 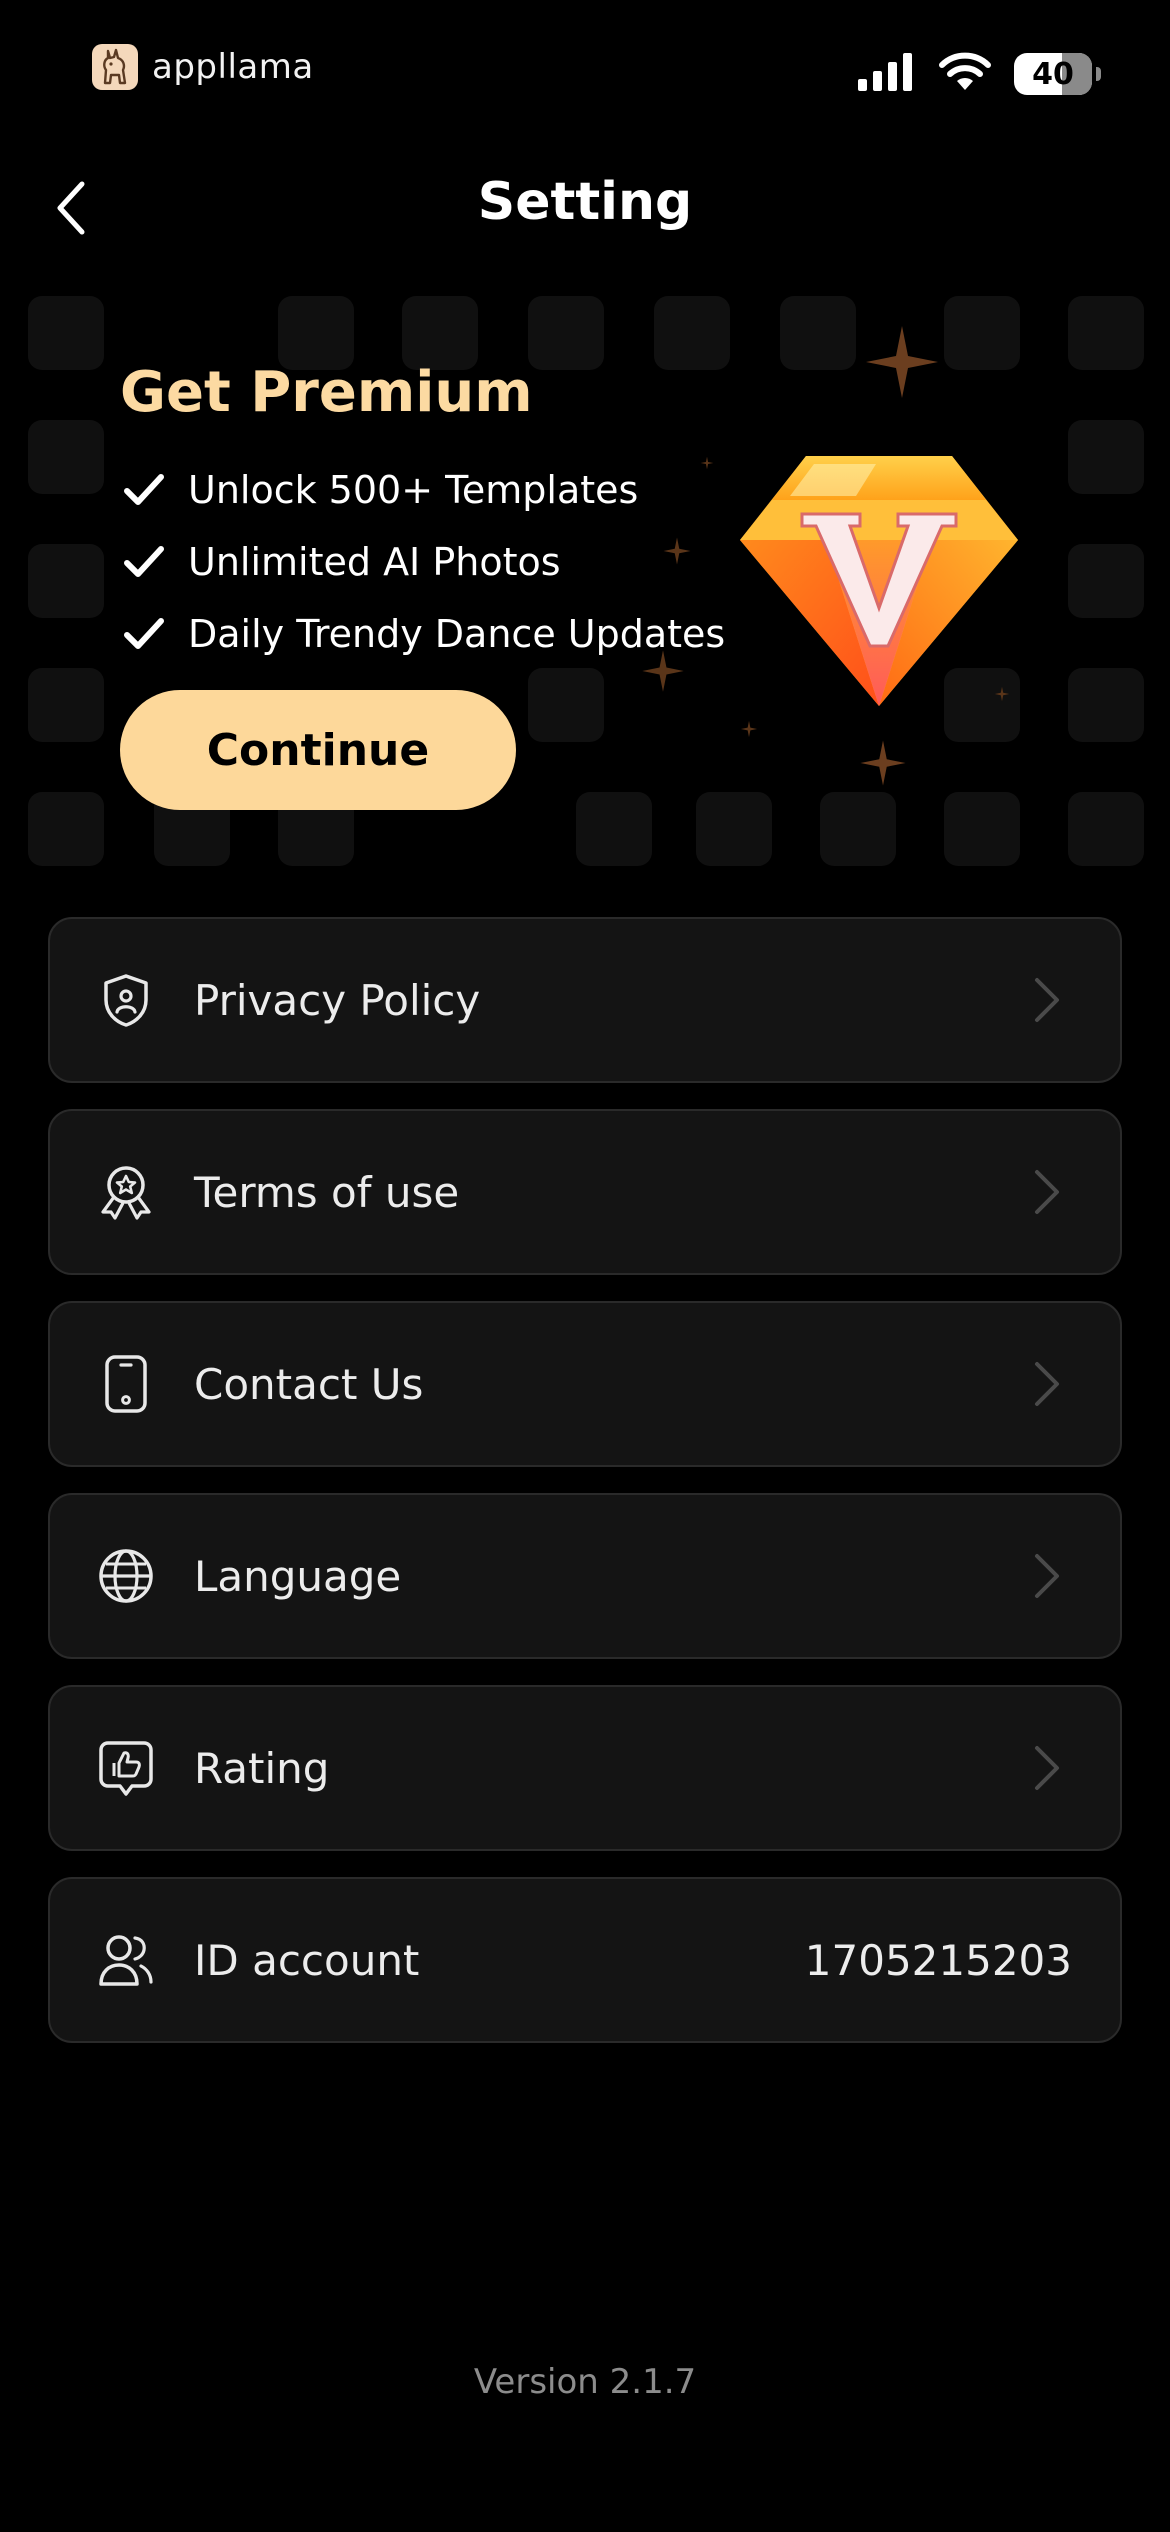 I want to click on settings-item-id-account: ID account 1705215203, so click(x=585, y=1960).